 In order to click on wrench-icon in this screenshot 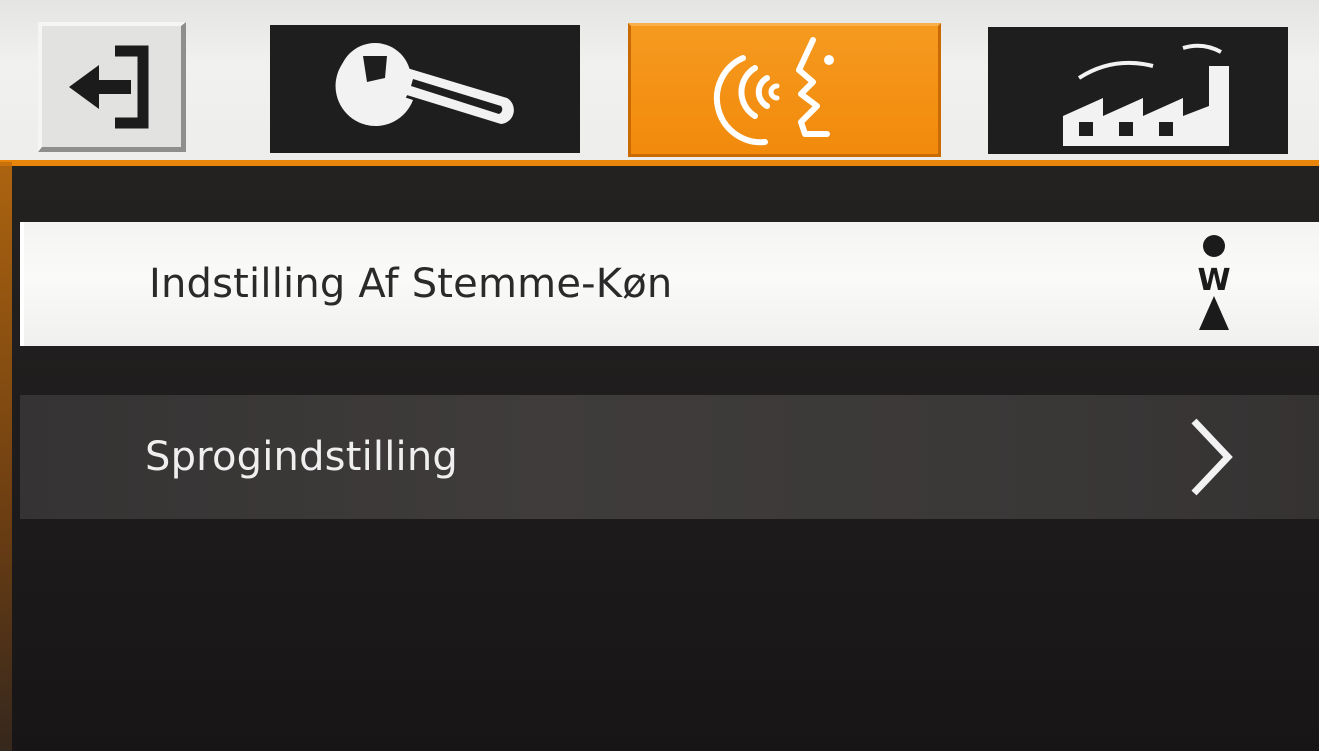, I will do `click(424, 84)`.